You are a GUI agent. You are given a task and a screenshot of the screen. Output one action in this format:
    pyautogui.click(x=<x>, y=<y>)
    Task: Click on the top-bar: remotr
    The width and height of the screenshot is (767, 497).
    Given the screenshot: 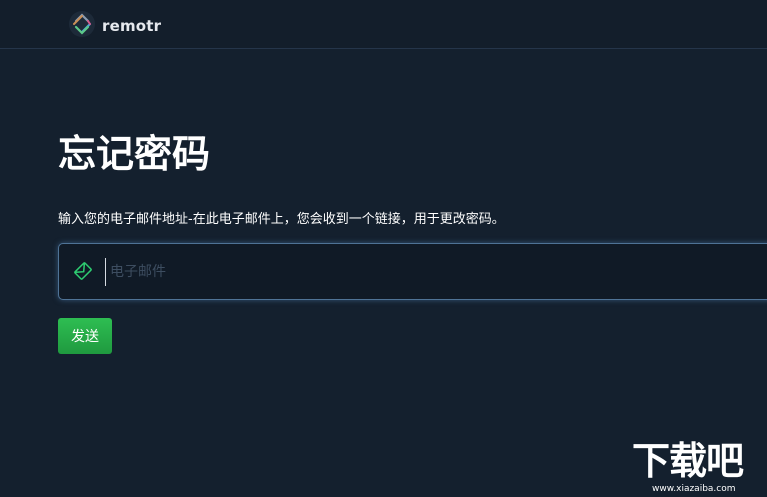 What is the action you would take?
    pyautogui.click(x=383, y=24)
    